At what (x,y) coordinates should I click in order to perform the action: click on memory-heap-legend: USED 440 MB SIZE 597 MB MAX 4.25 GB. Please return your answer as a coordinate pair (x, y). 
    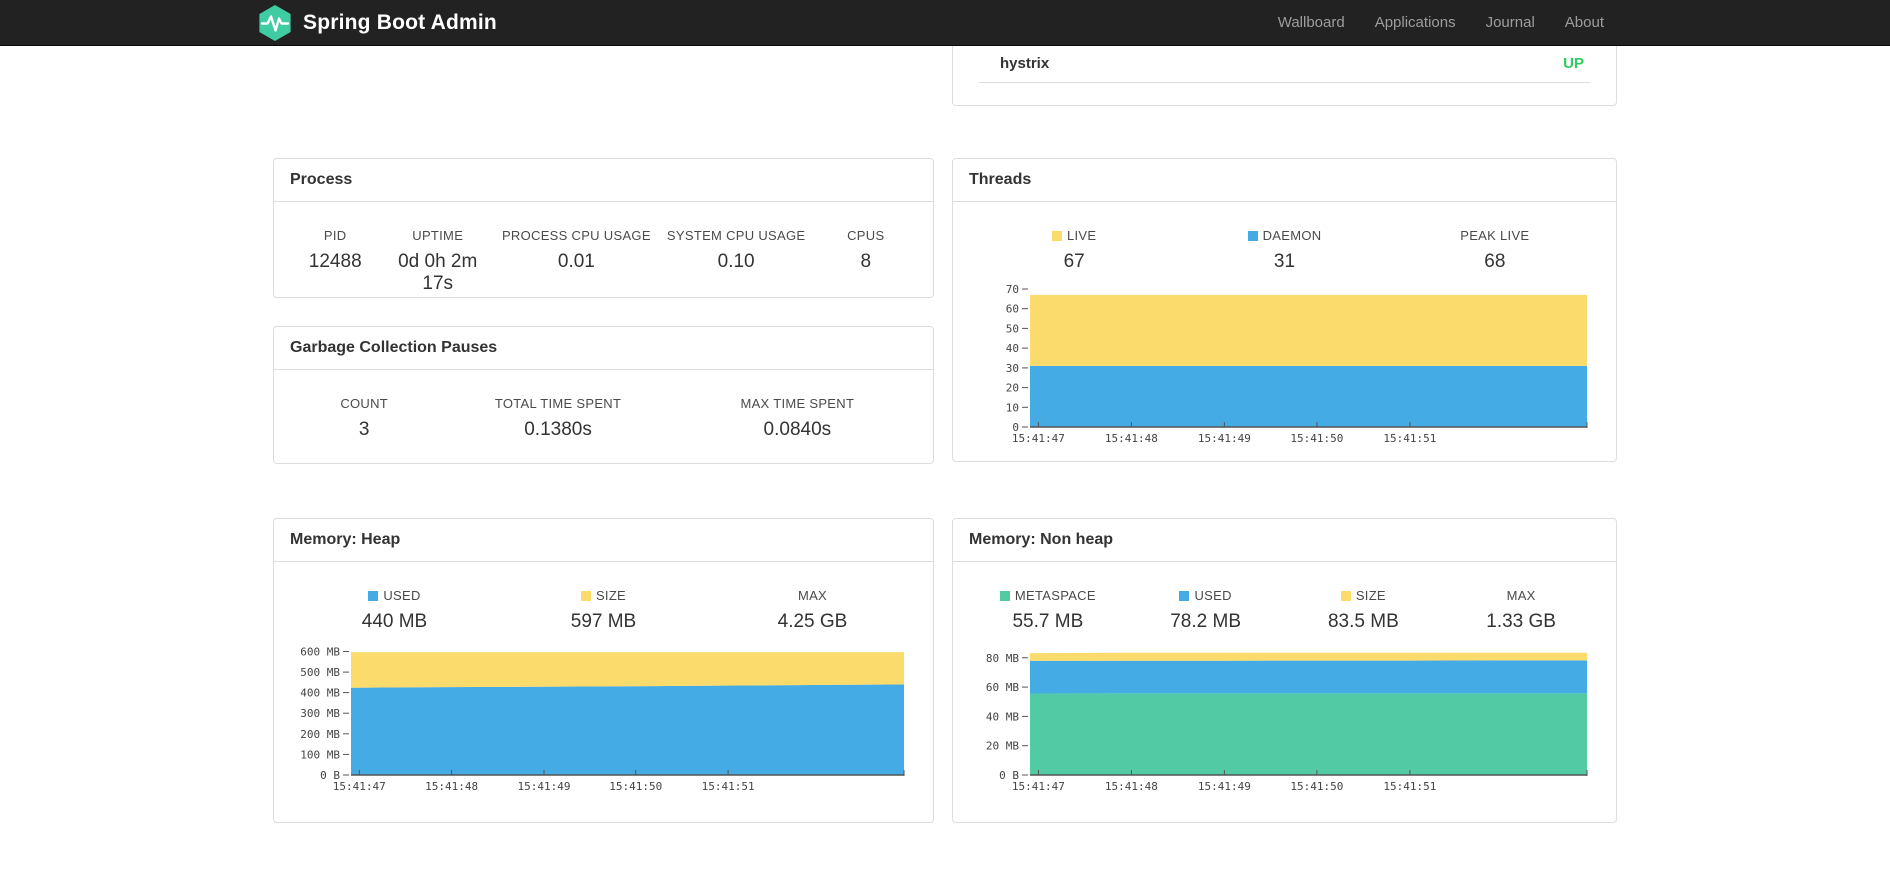
    Looking at the image, I should click on (603, 597).